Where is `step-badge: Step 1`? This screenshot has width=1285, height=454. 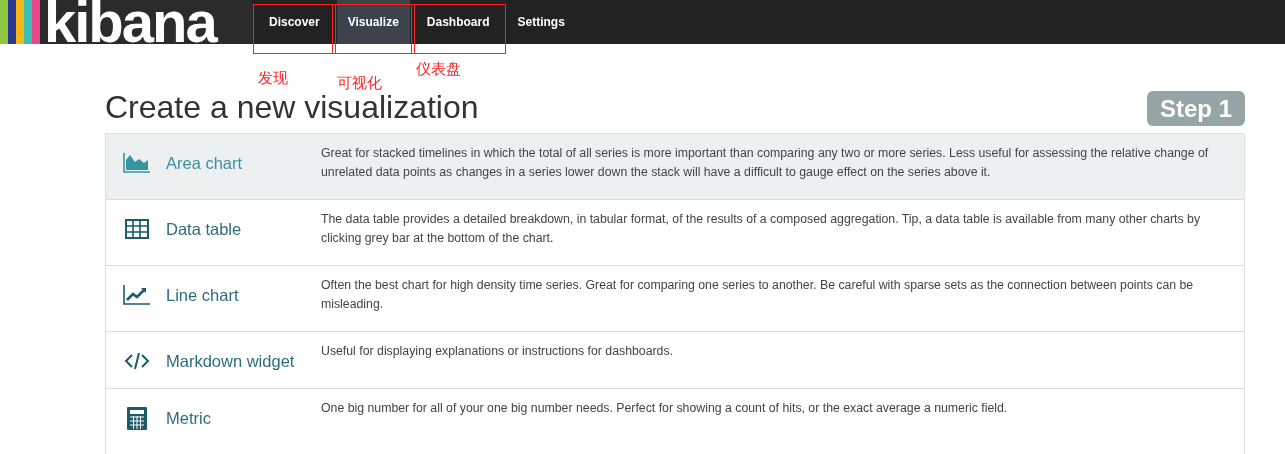
step-badge: Step 1 is located at coordinates (1195, 108).